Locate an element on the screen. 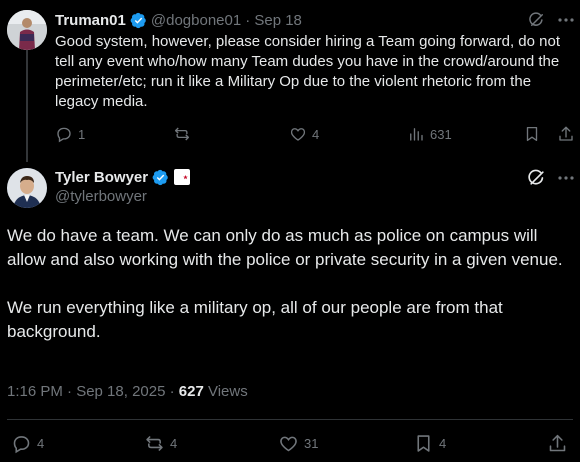 The height and width of the screenshot is (462, 580). thread-line is located at coordinates (27, 106).